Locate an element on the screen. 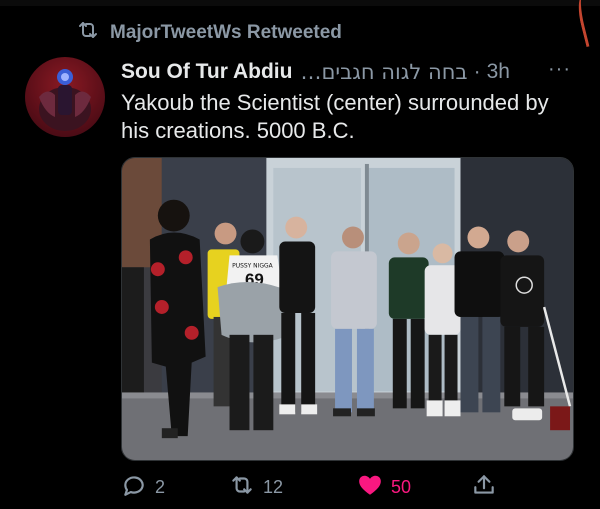 This screenshot has height=509, width=600. timestamp: 3h is located at coordinates (498, 72).